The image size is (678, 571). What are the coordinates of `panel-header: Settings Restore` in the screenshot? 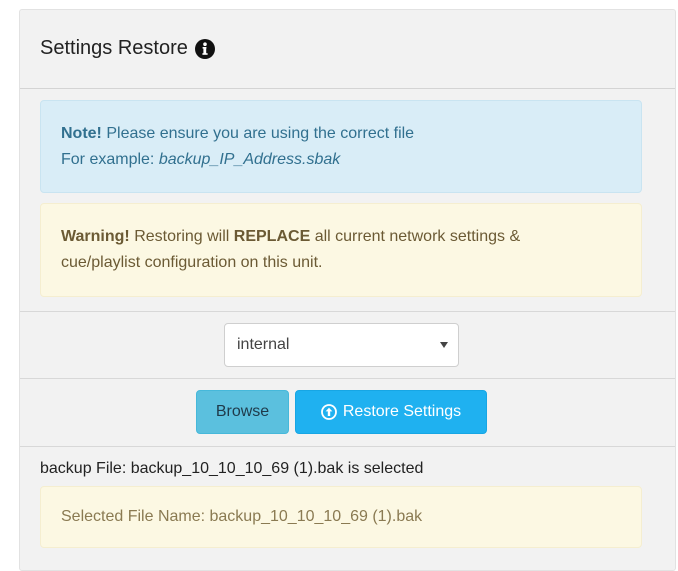 It's located at (347, 49).